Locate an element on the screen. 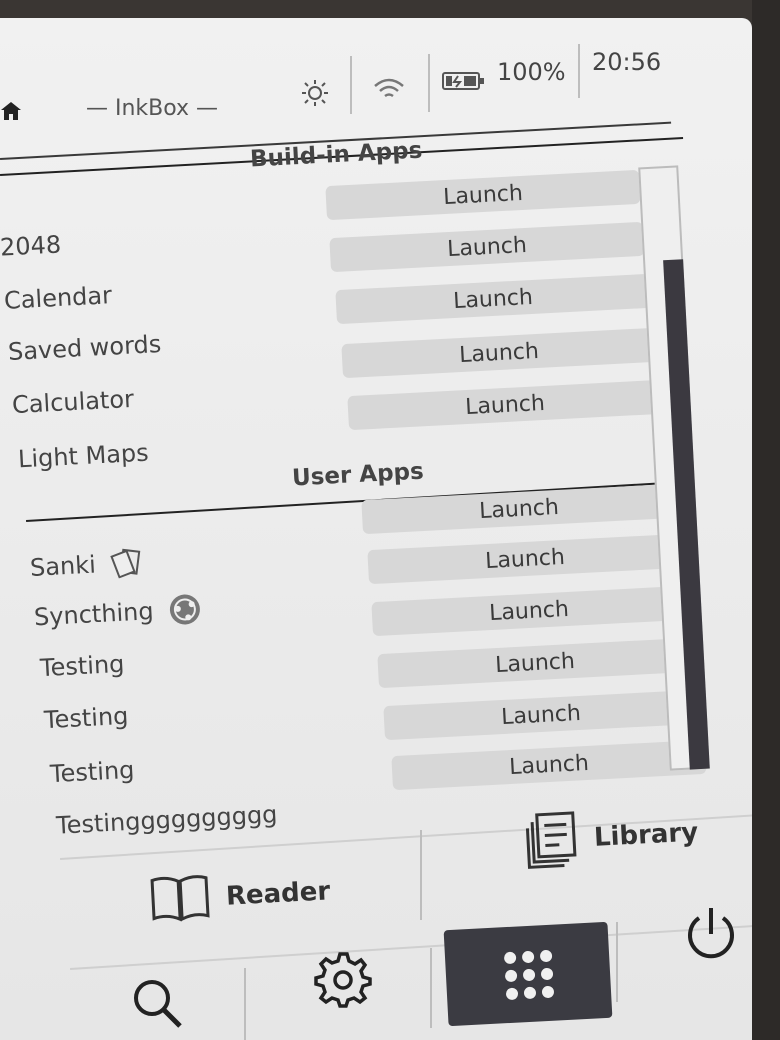 This screenshot has height=1040, width=780. user-apps-header: User Apps is located at coordinates (358, 475).